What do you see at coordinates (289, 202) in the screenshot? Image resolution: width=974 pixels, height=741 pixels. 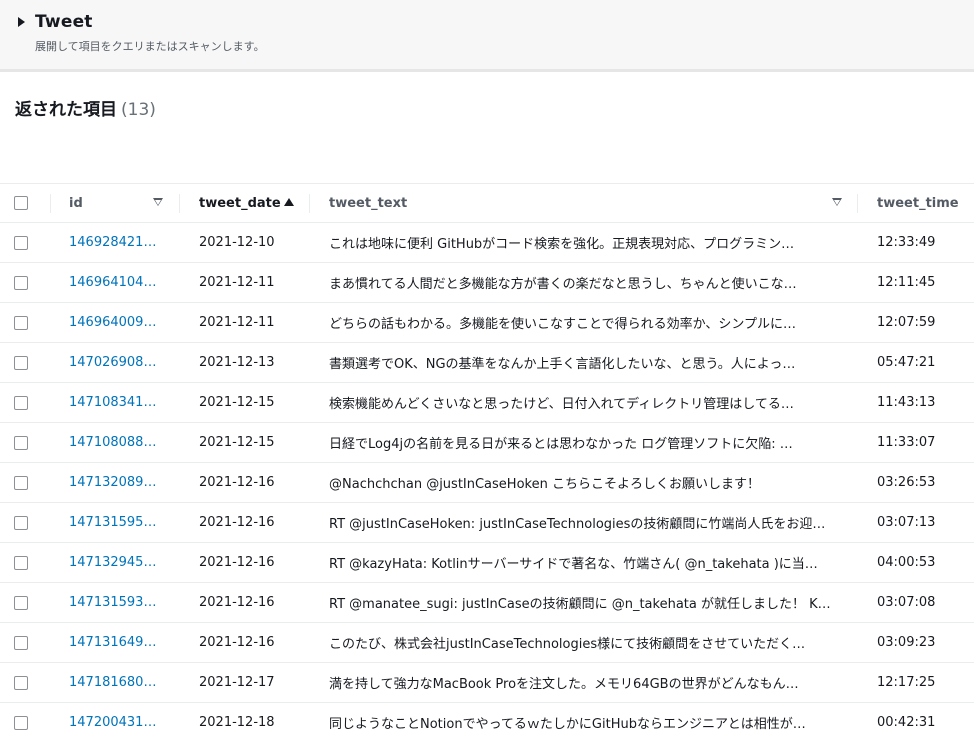 I see `sort-ascending-icon` at bounding box center [289, 202].